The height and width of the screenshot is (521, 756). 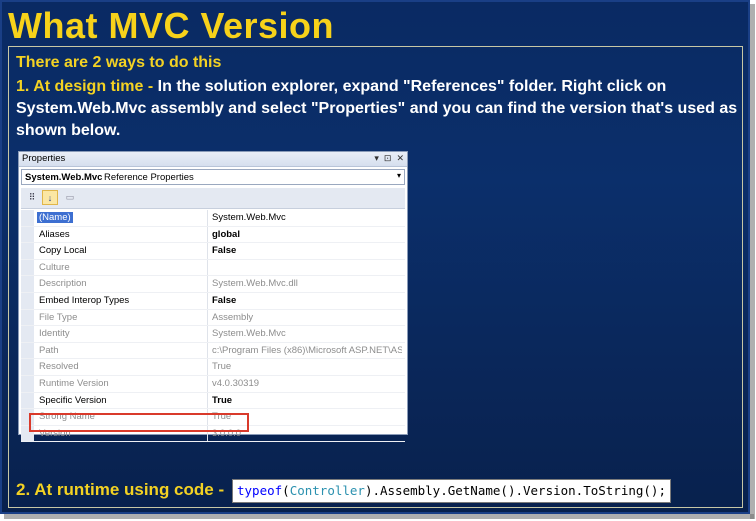 What do you see at coordinates (149, 177) in the screenshot?
I see `object-type: Reference Properties` at bounding box center [149, 177].